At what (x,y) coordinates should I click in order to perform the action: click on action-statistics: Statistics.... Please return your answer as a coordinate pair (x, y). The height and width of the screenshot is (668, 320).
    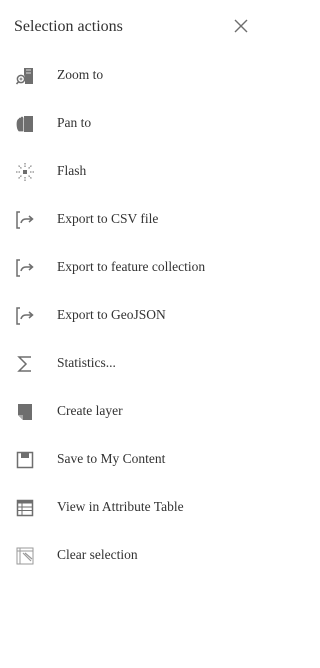
    Looking at the image, I should click on (126, 364).